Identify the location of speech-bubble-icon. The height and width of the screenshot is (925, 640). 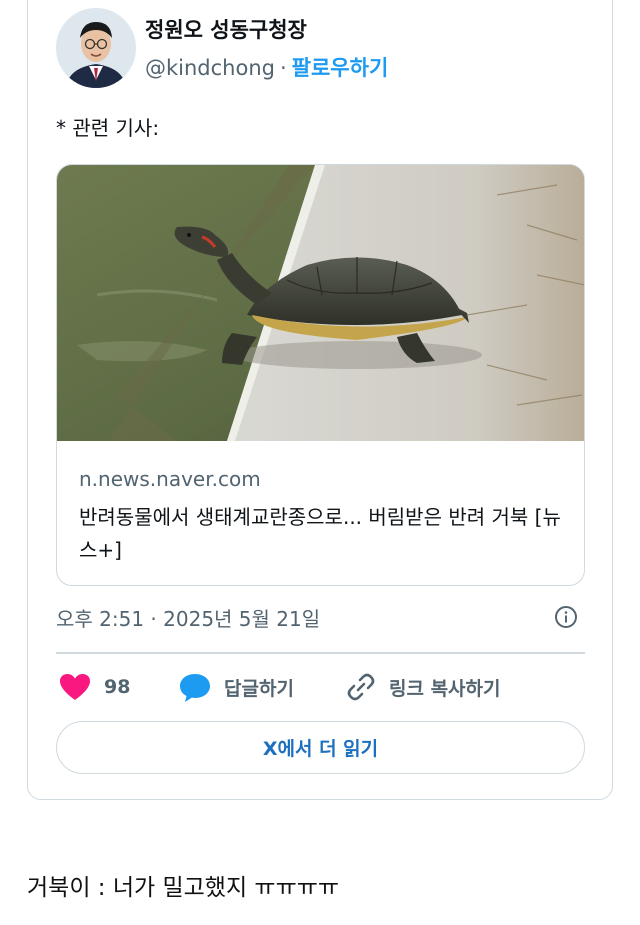
(195, 688).